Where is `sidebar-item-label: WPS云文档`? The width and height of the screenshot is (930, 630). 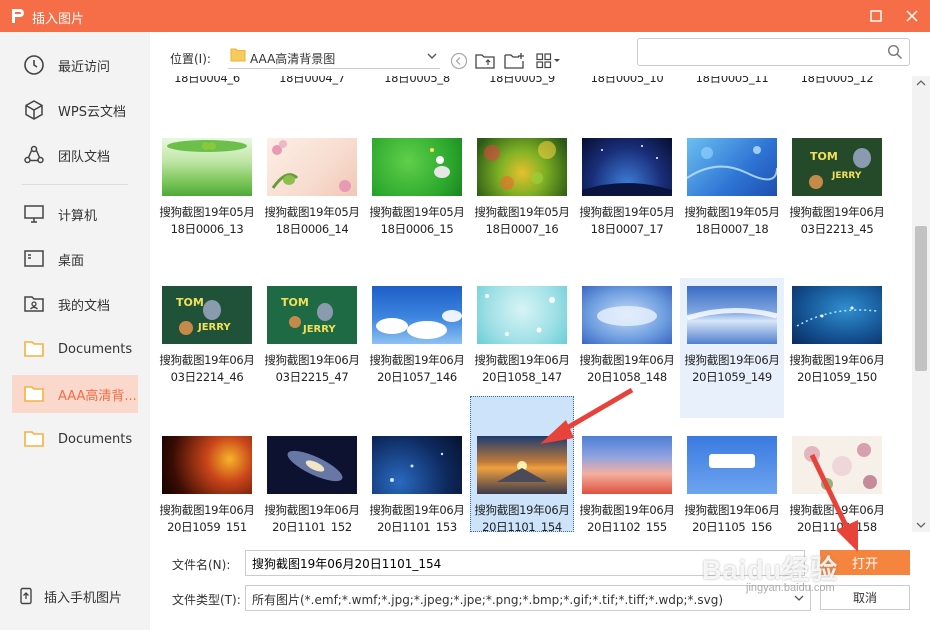 sidebar-item-label: WPS云文档 is located at coordinates (92, 112).